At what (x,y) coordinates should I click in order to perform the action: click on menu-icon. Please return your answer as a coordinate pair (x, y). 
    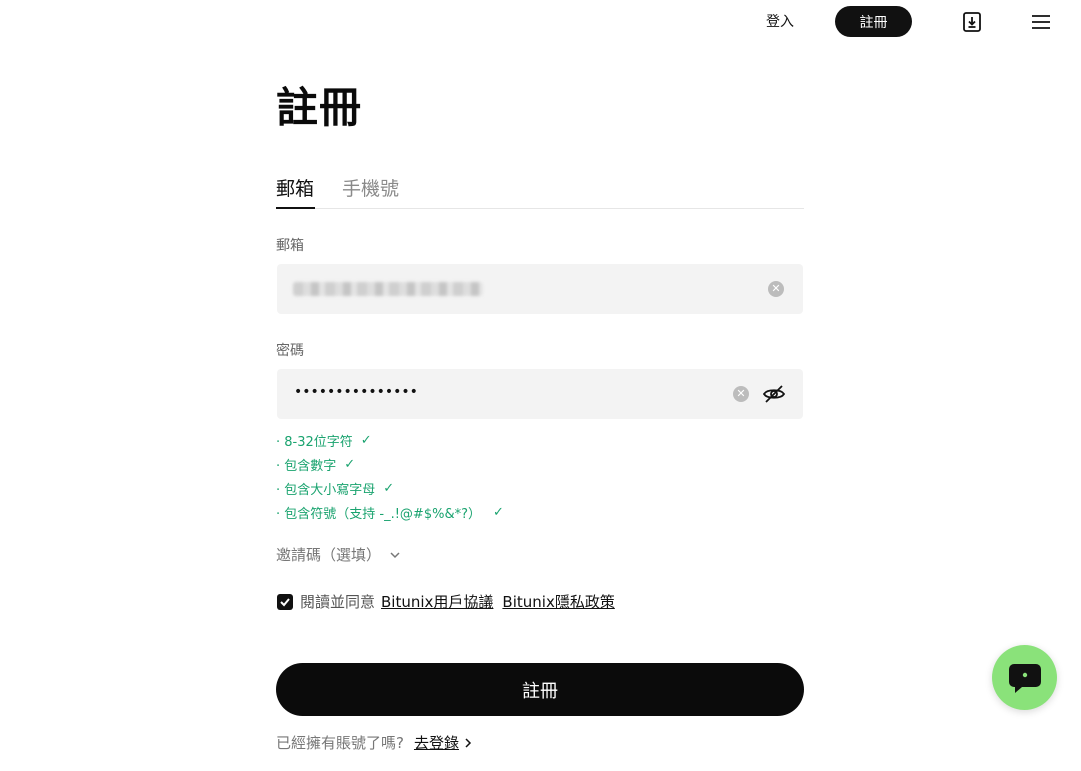
    Looking at the image, I should click on (1041, 22).